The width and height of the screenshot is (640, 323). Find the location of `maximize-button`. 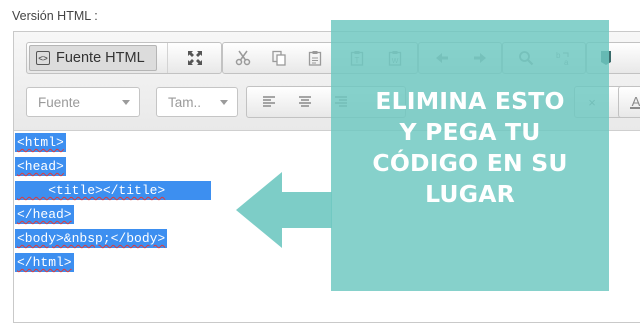

maximize-button is located at coordinates (194, 58).